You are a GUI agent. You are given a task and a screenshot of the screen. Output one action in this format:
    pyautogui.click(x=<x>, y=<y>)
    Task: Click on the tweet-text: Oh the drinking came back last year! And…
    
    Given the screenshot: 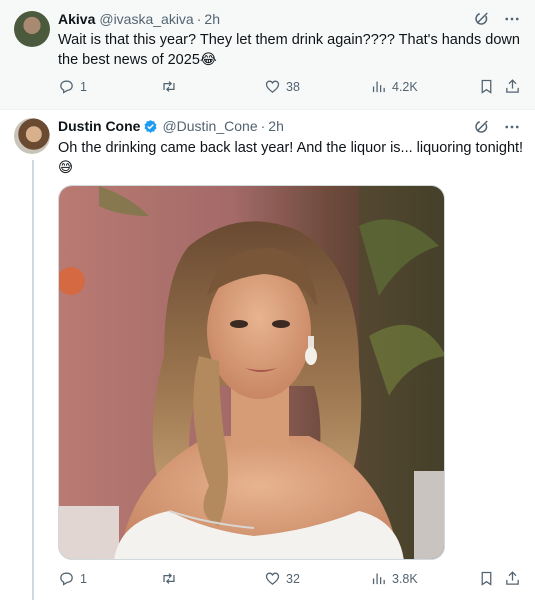 What is the action you would take?
    pyautogui.click(x=291, y=158)
    